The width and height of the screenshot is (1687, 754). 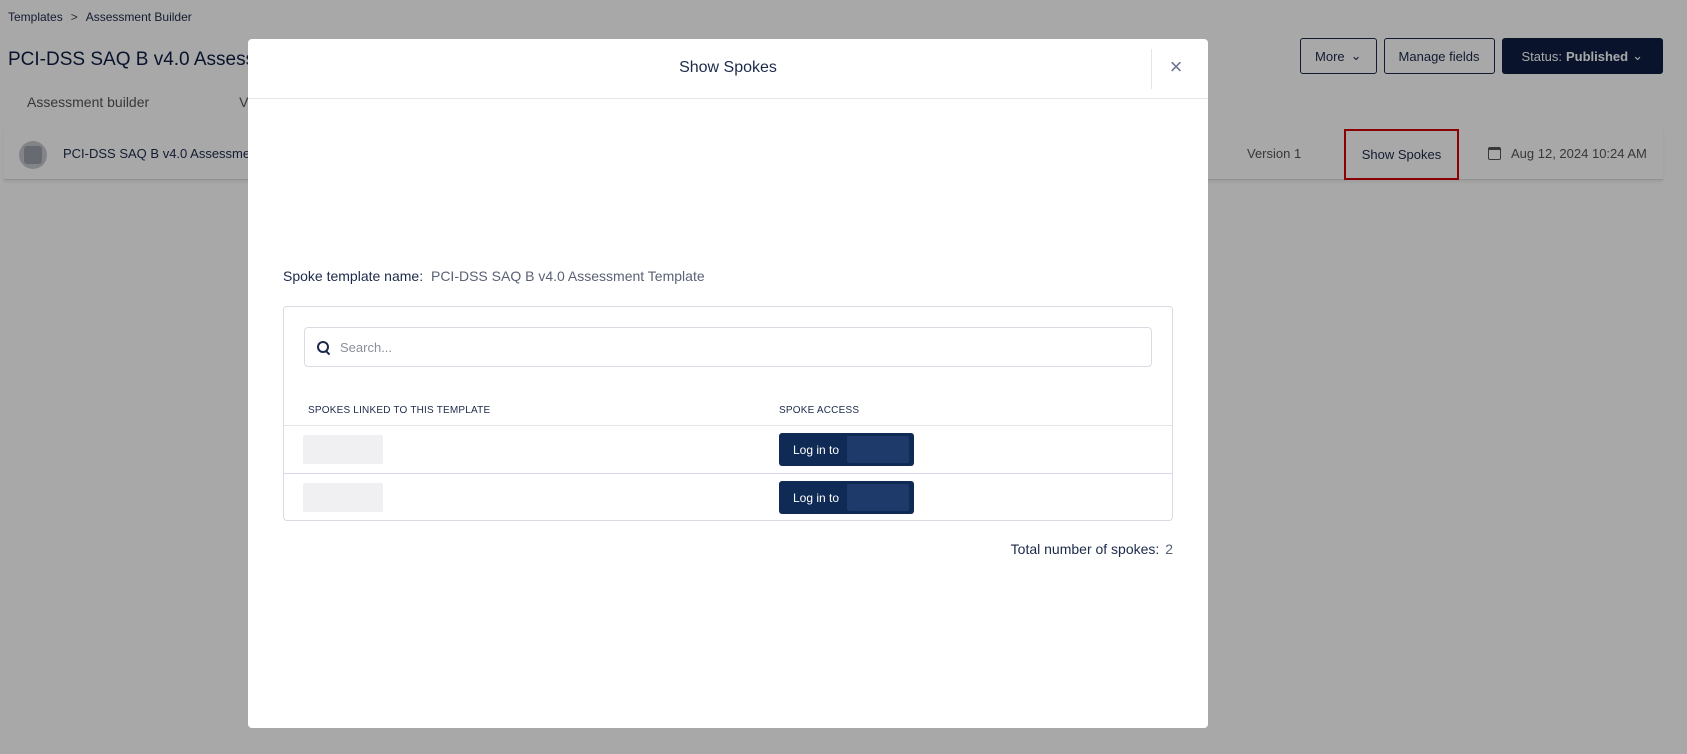 What do you see at coordinates (819, 410) in the screenshot?
I see `column-header-access: SPOKE ACCESS` at bounding box center [819, 410].